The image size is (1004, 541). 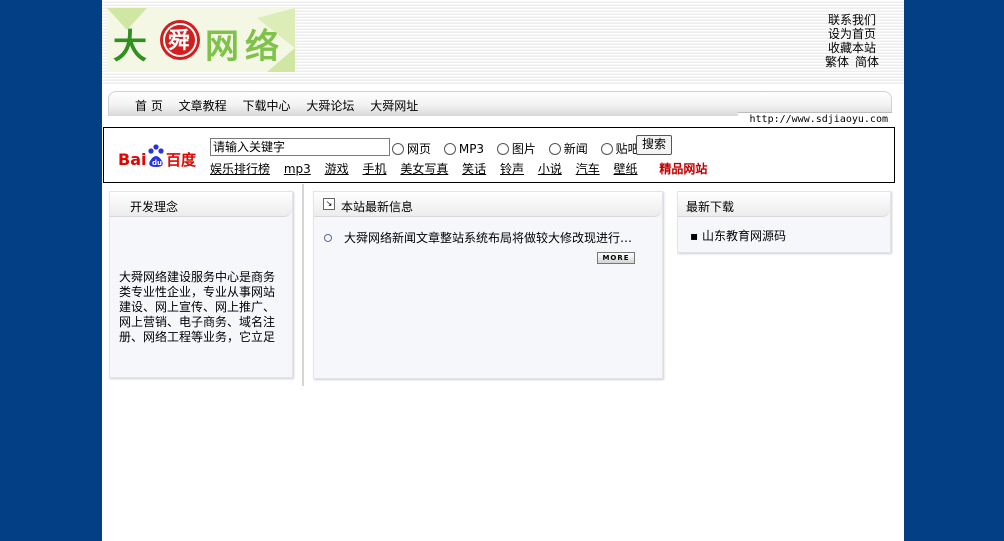 What do you see at coordinates (411, 149) in the screenshot?
I see `option-web: 网页` at bounding box center [411, 149].